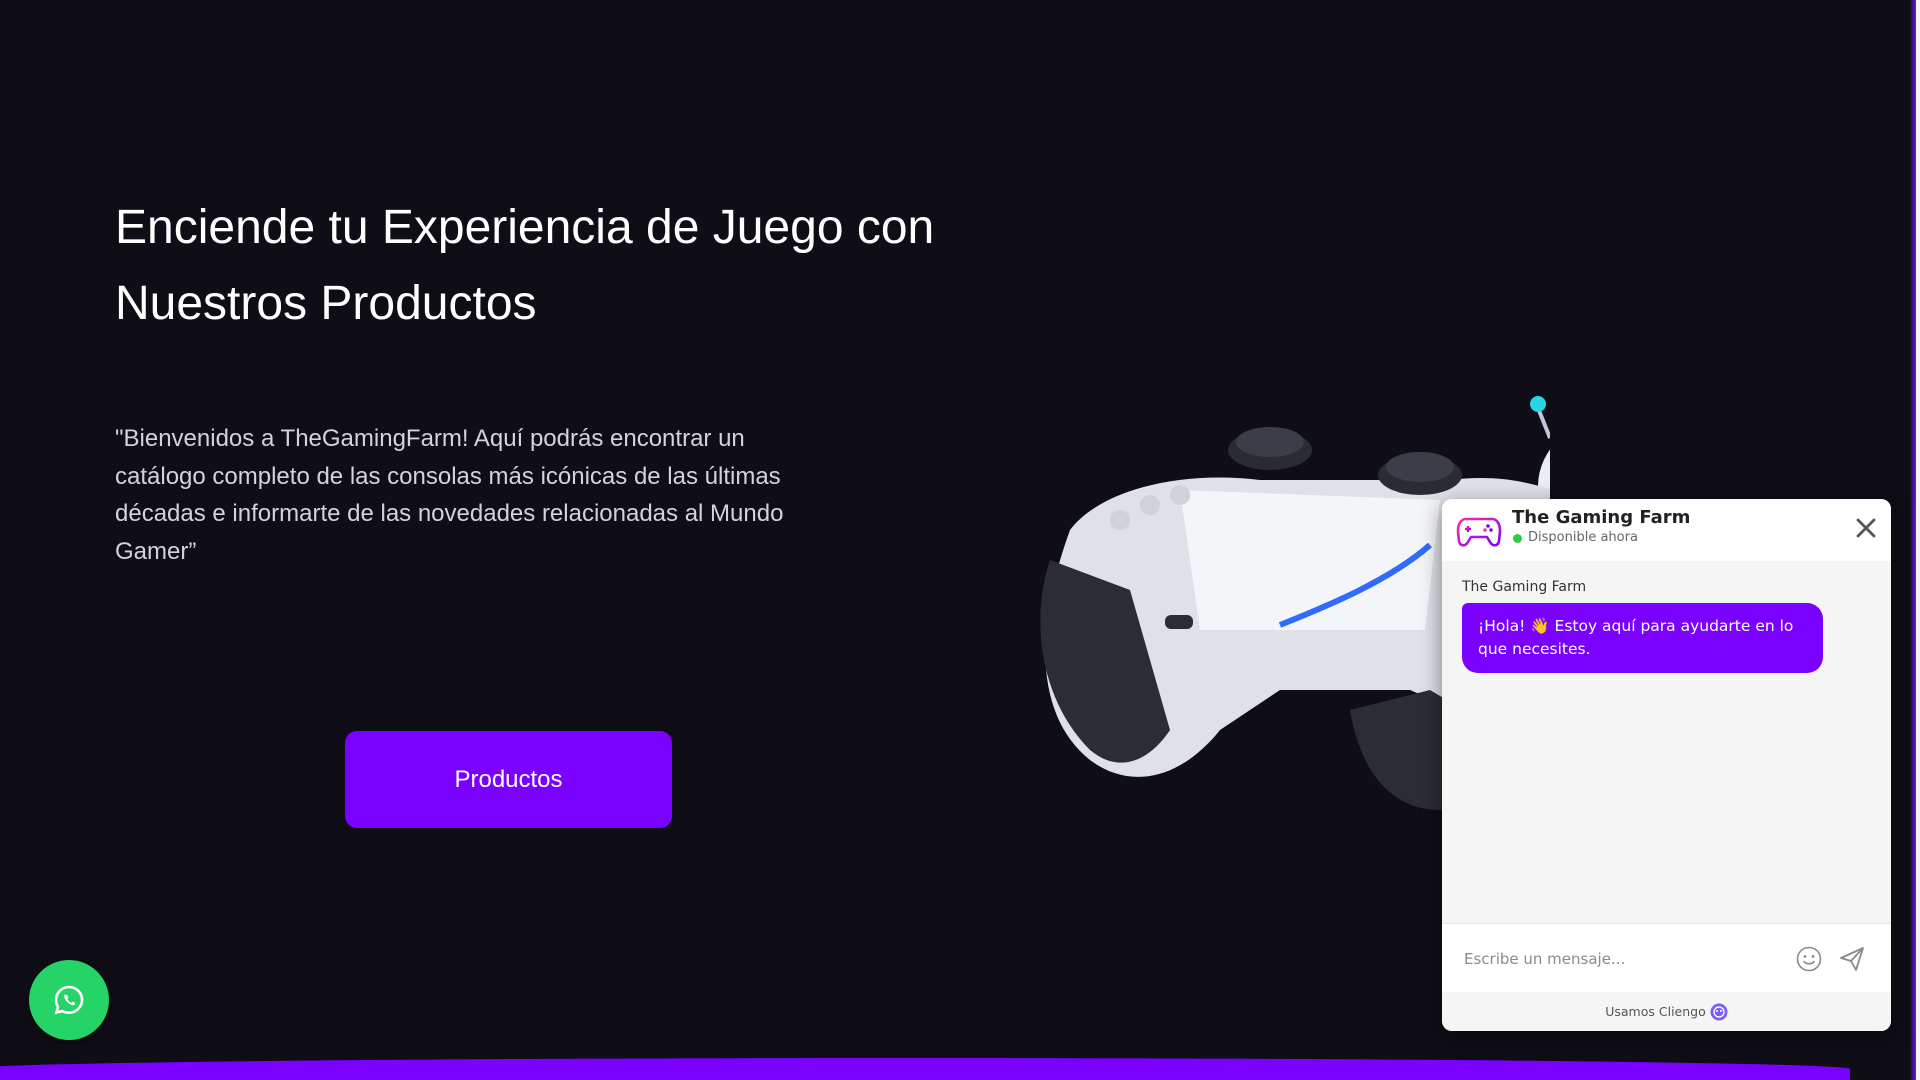 The height and width of the screenshot is (1080, 1920). I want to click on message-sender: The Gaming Farm, so click(1524, 587).